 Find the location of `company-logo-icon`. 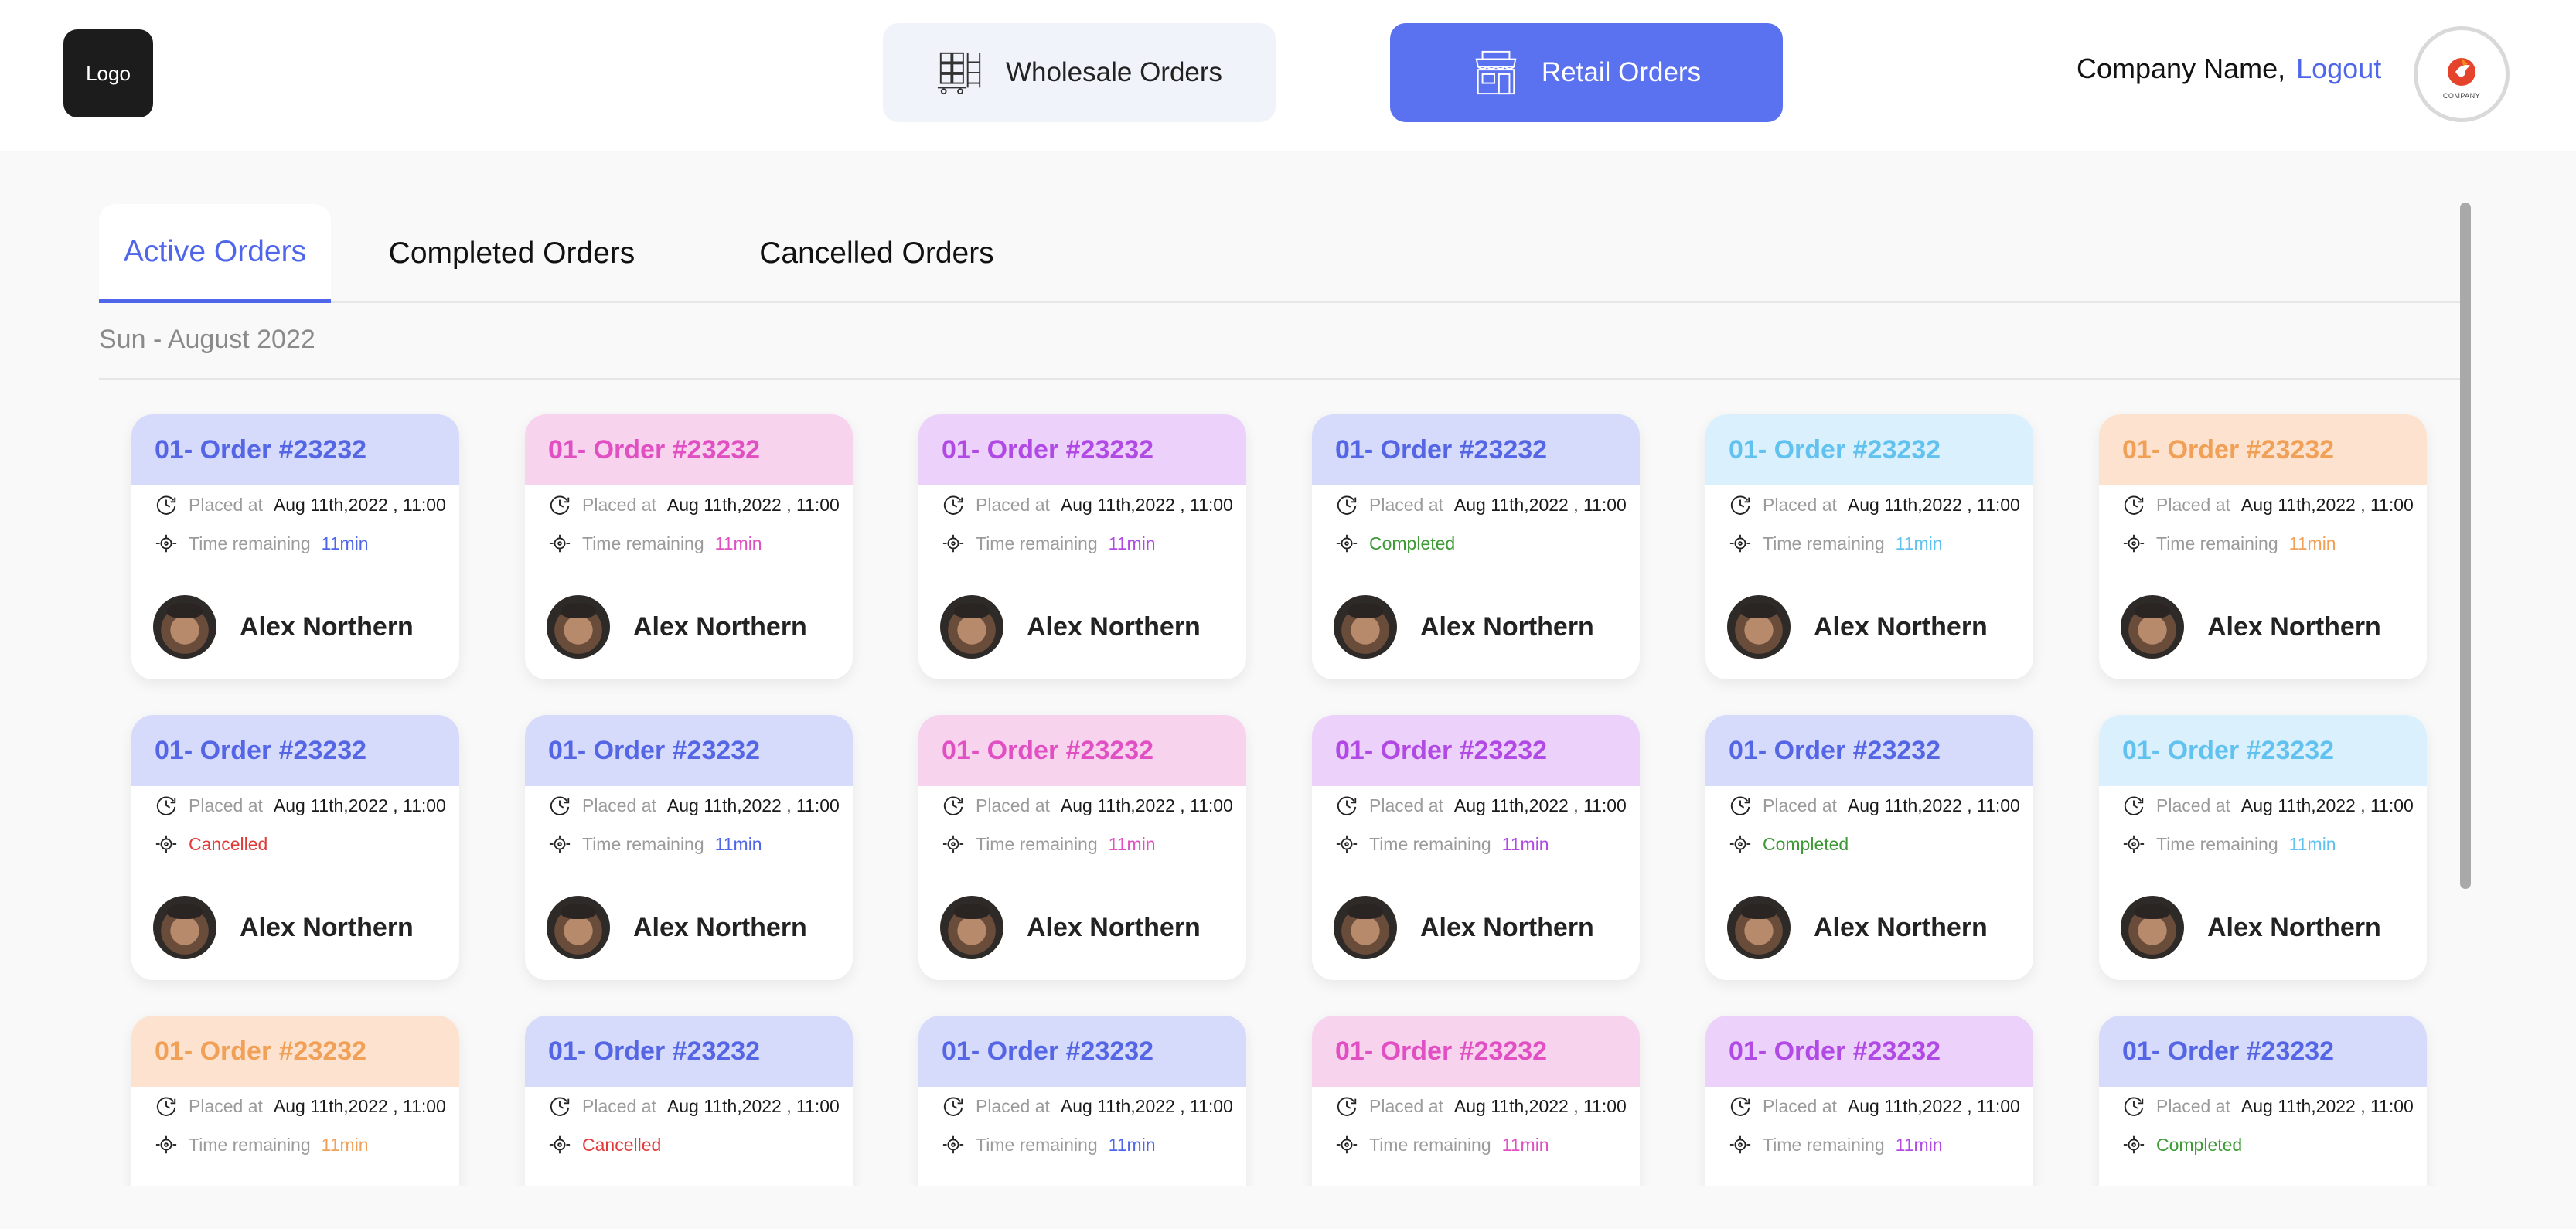

company-logo-icon is located at coordinates (2461, 72).